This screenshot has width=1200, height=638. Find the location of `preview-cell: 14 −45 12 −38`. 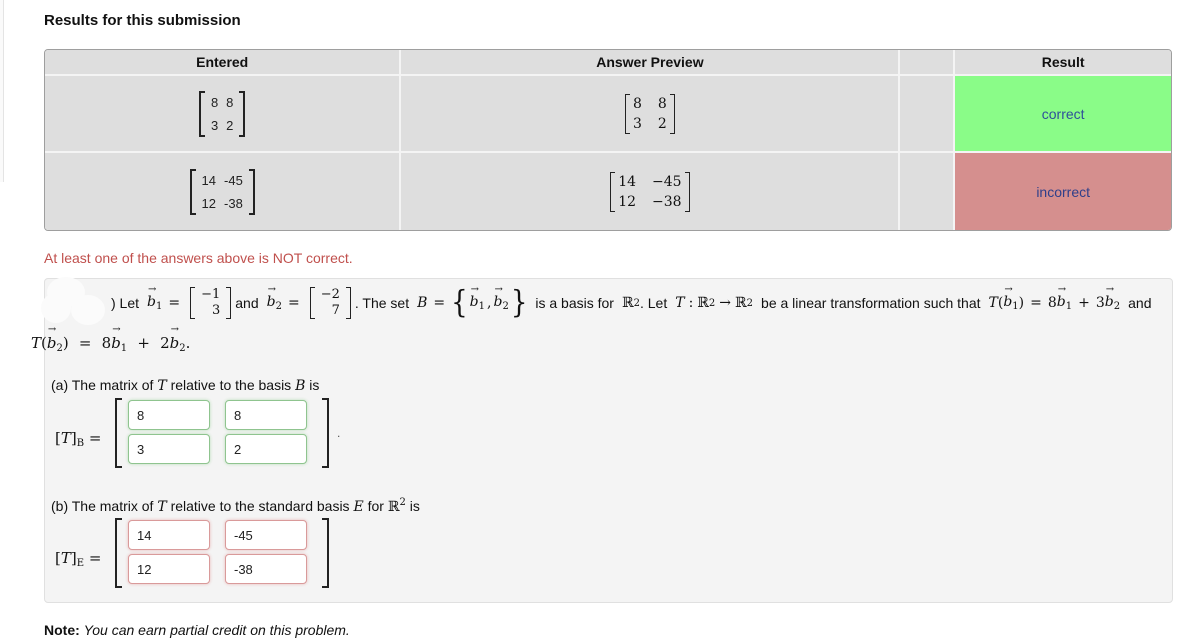

preview-cell: 14 −45 12 −38 is located at coordinates (651, 191).